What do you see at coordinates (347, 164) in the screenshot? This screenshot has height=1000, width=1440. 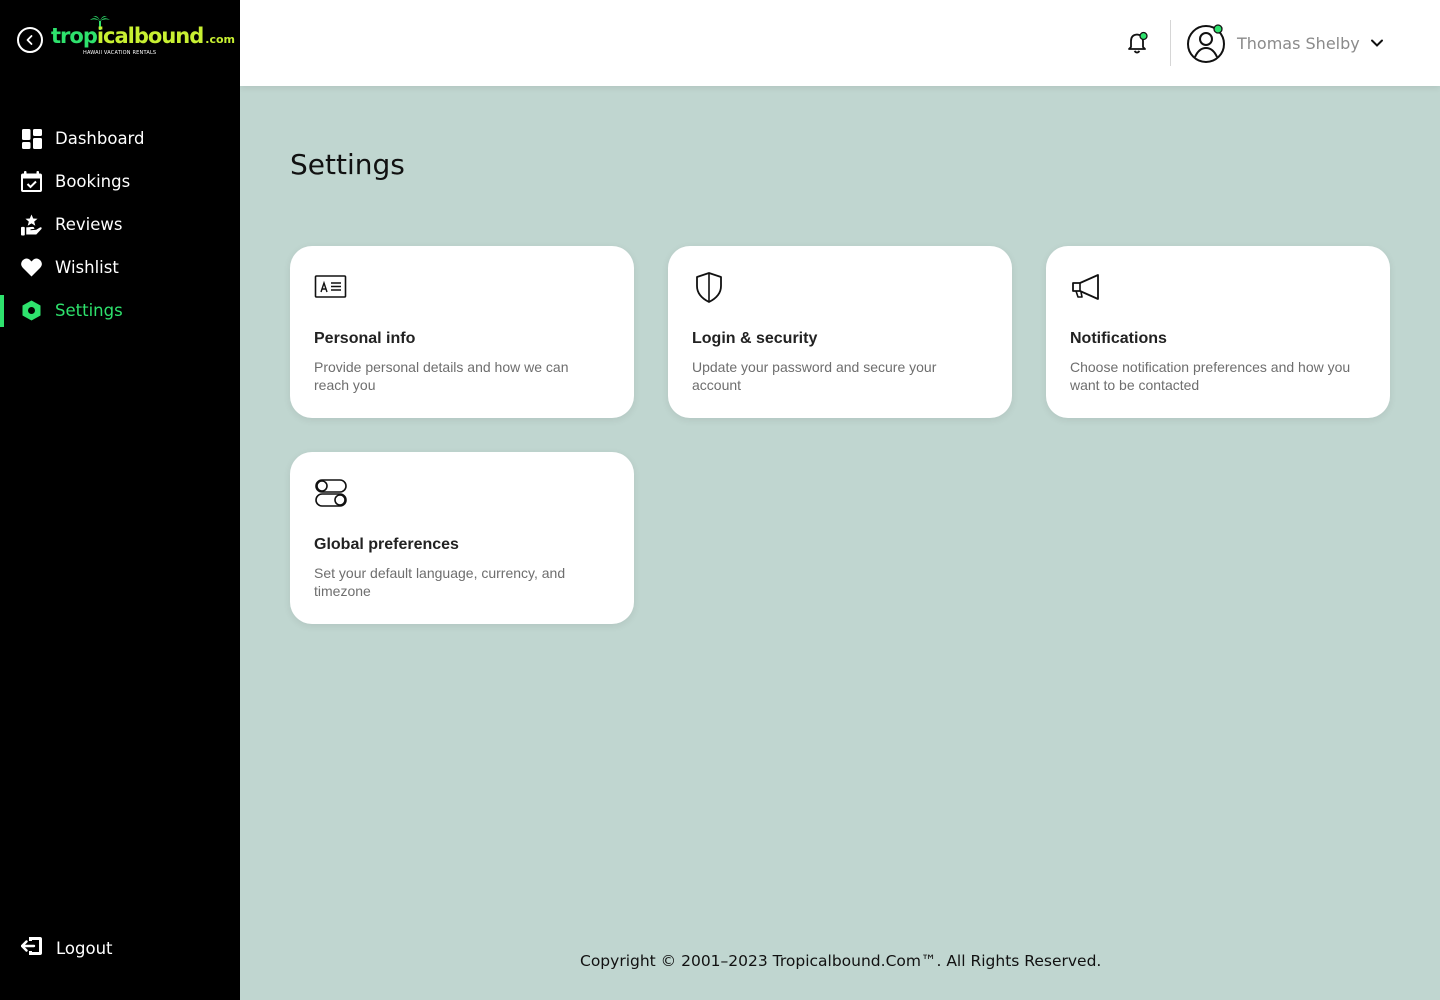 I see `page-title: Settings` at bounding box center [347, 164].